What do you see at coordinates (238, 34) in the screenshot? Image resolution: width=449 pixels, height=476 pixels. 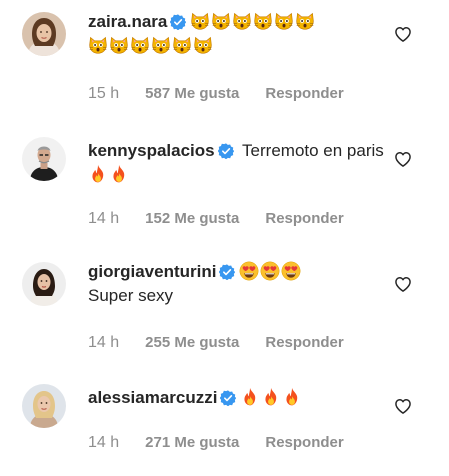 I see `comment-body: zaira.nara` at bounding box center [238, 34].